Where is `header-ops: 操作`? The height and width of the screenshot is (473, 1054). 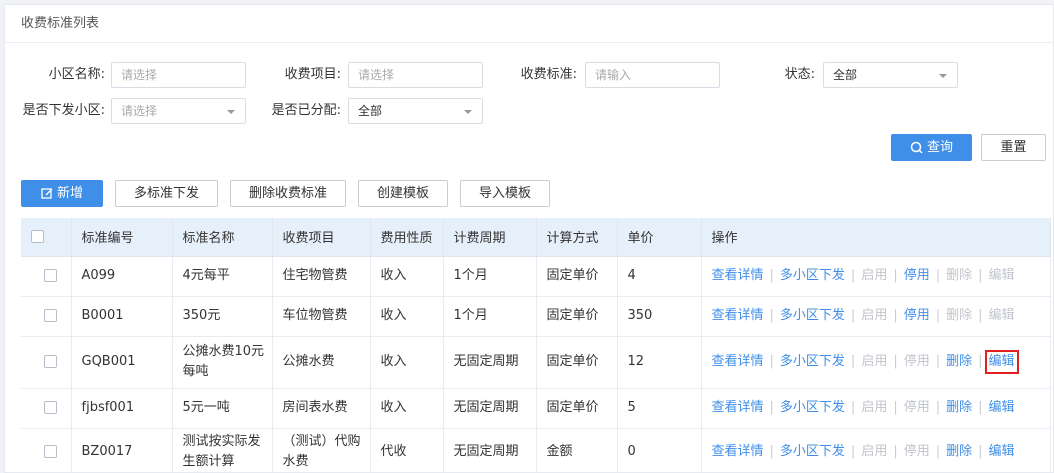 header-ops: 操作 is located at coordinates (876, 237).